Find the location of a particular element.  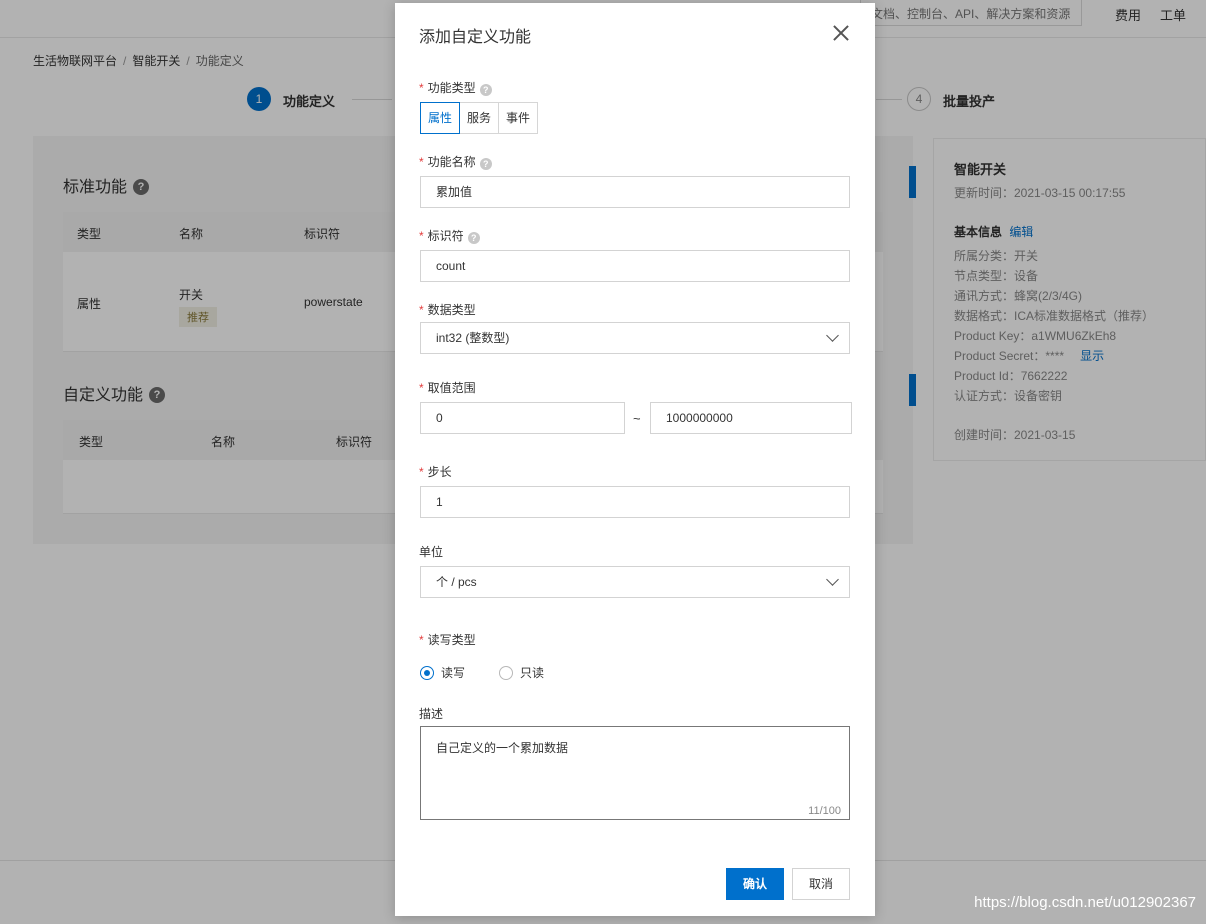

value-range-label: * 取值范围 is located at coordinates (447, 388).